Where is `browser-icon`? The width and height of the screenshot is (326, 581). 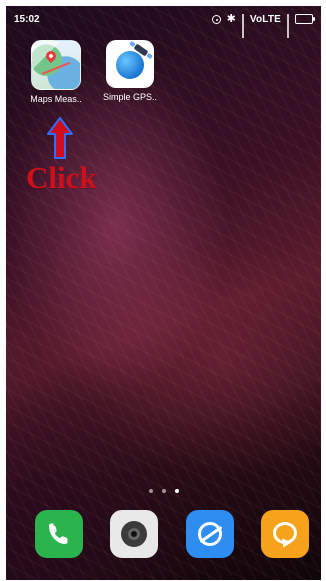
browser-icon is located at coordinates (210, 534).